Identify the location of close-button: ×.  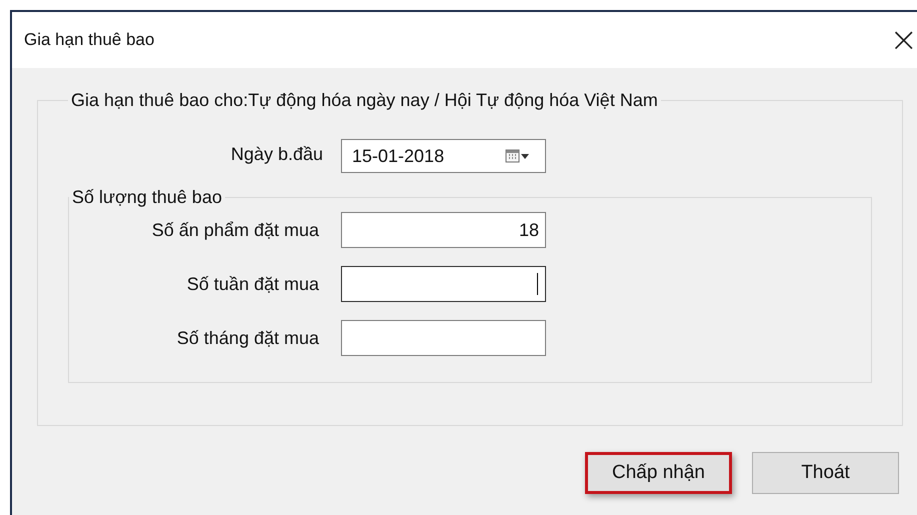
(903, 40).